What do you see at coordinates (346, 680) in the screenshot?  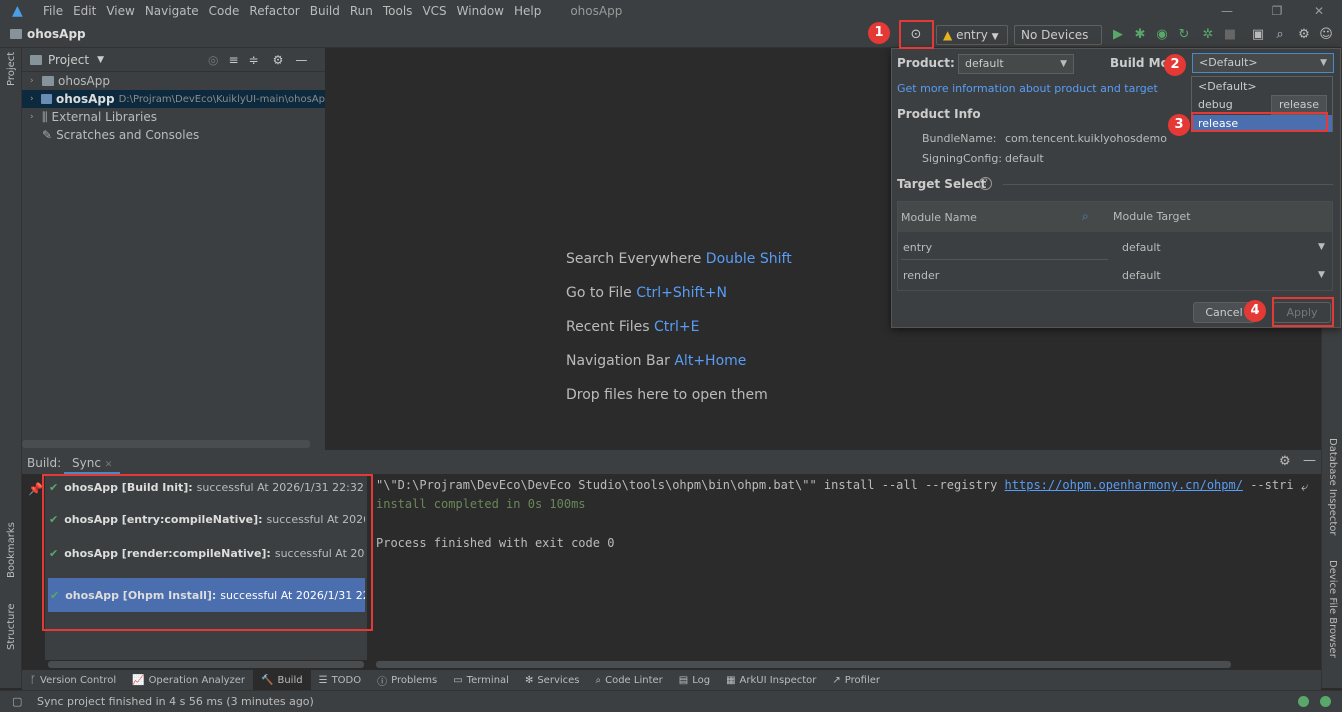 I see `tool-label: TODO` at bounding box center [346, 680].